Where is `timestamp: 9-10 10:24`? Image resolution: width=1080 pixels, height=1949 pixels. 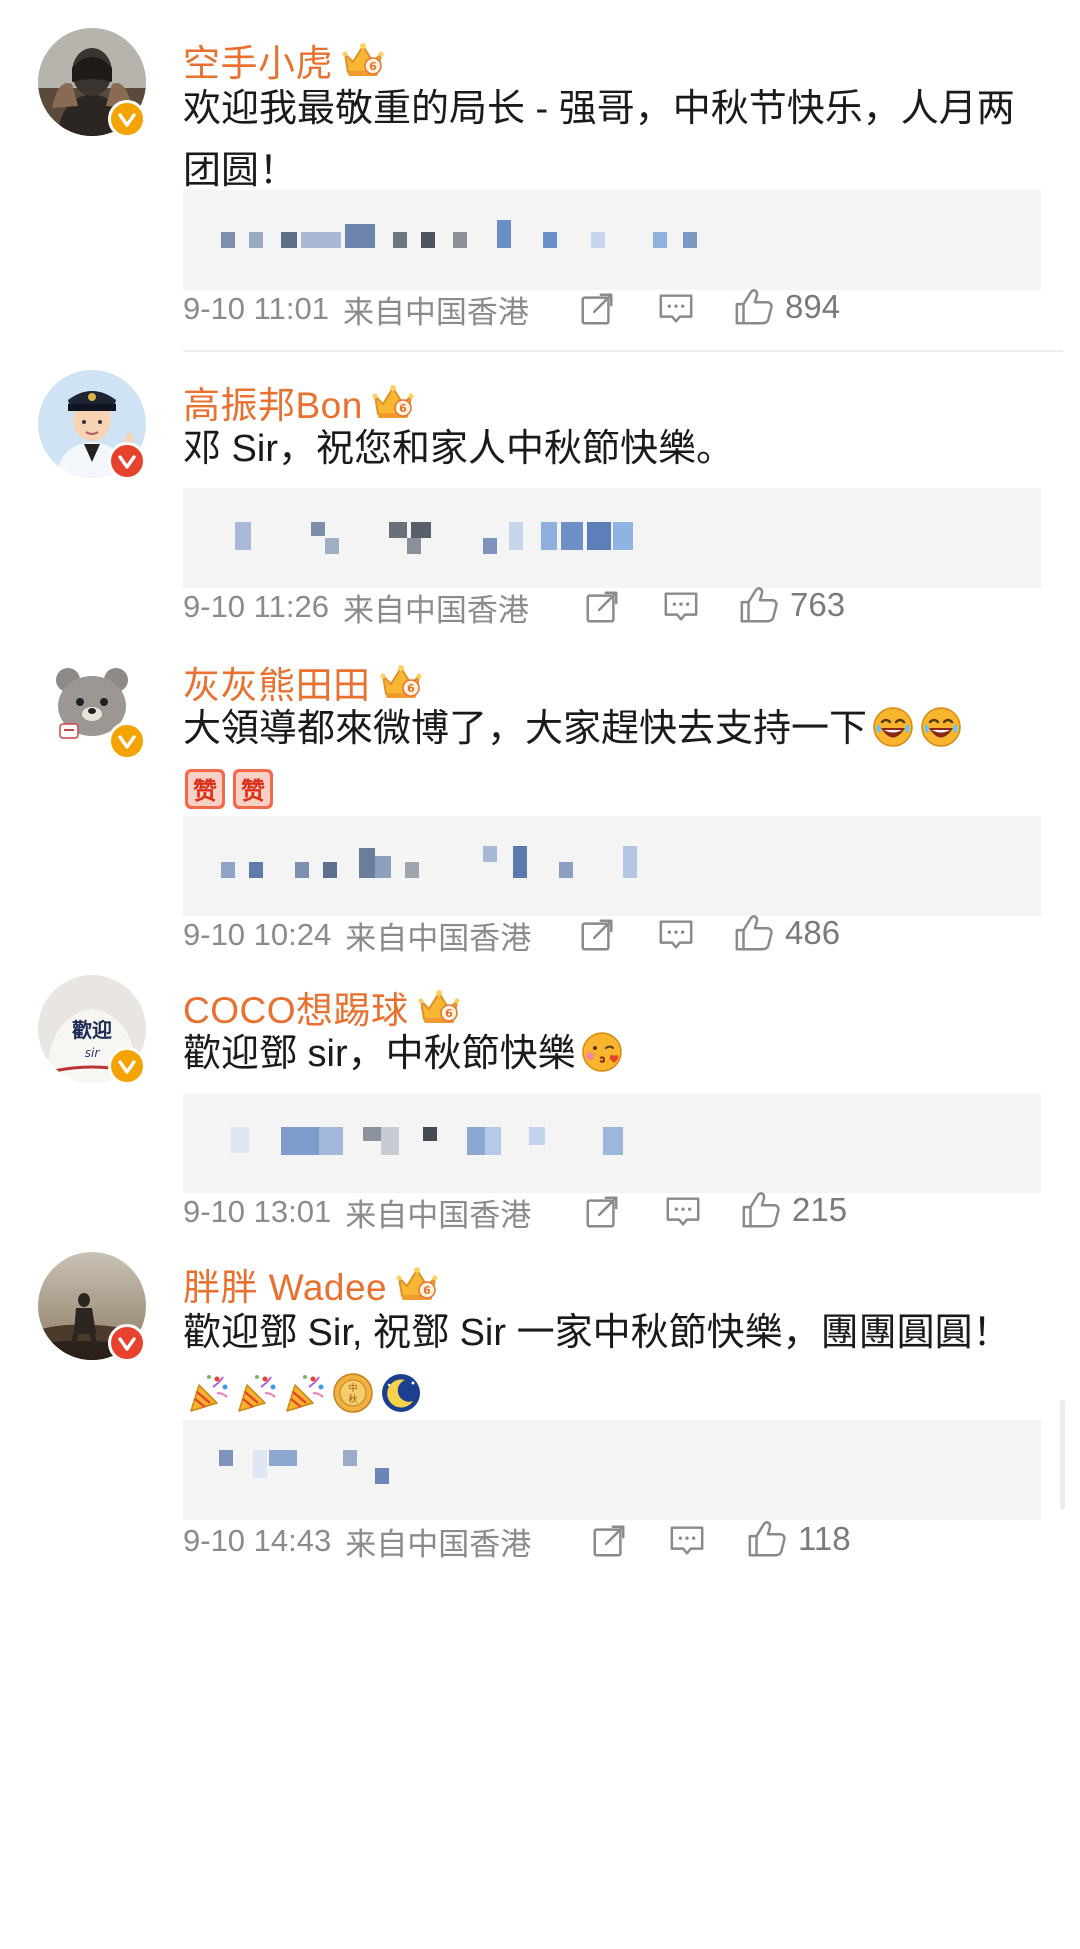
timestamp: 9-10 10:24 is located at coordinates (257, 934).